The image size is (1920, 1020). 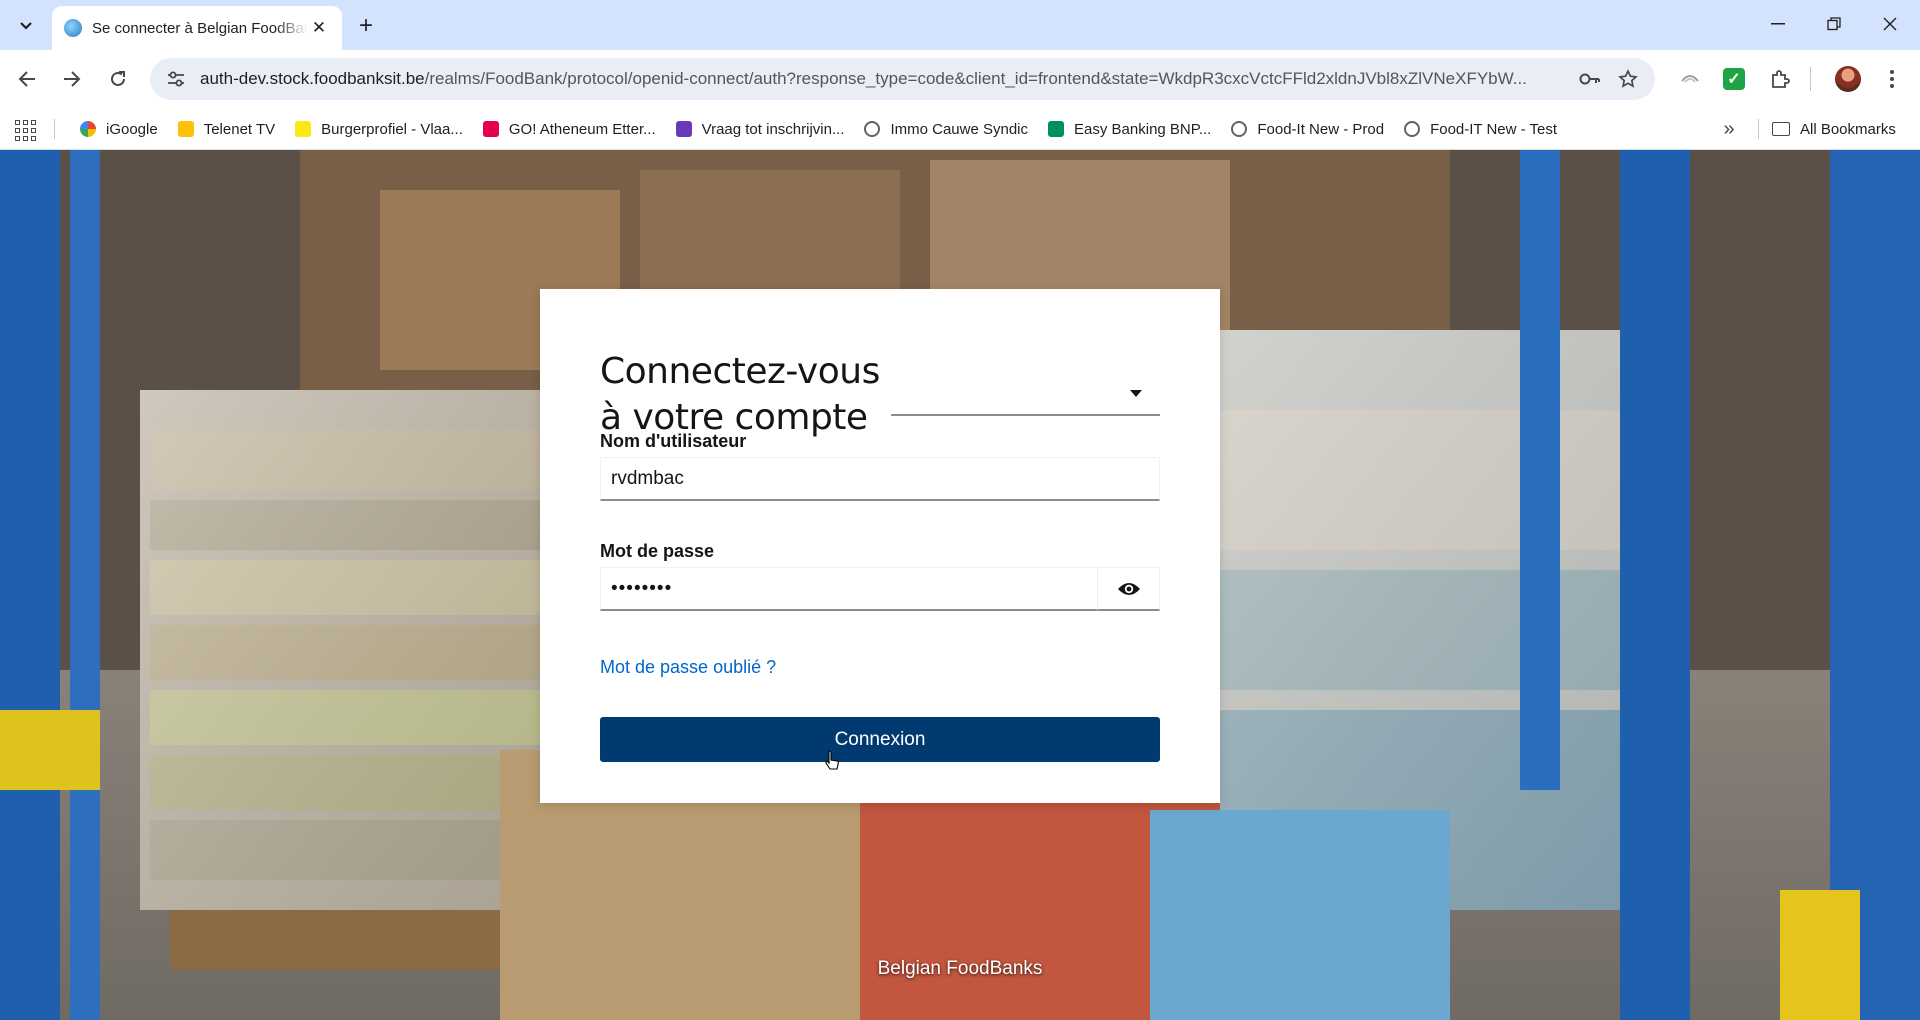 I want to click on bookmark-item: Telenet TV, so click(x=226, y=129).